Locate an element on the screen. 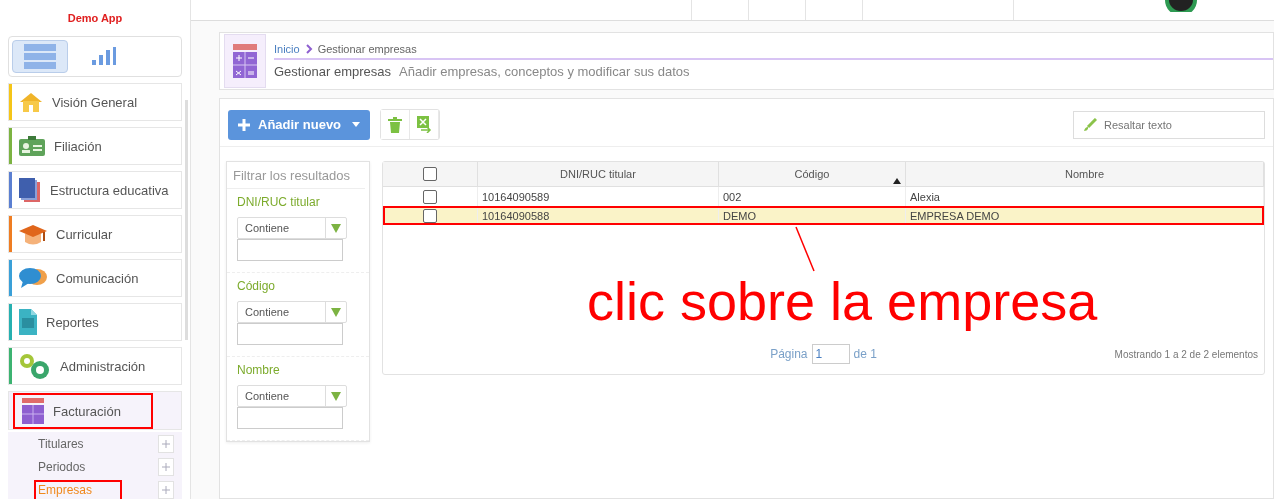 This screenshot has width=1274, height=499. nav-label: Administración is located at coordinates (103, 366).